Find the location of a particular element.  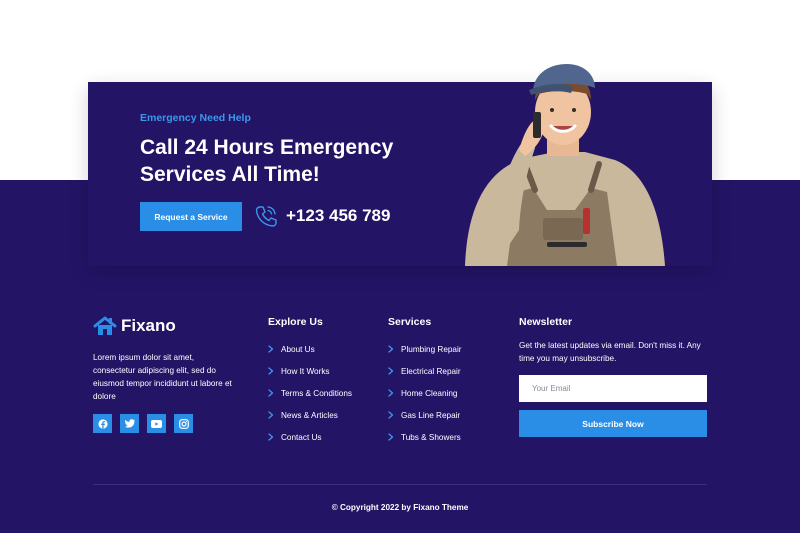

brand: Fixano is located at coordinates (134, 326).